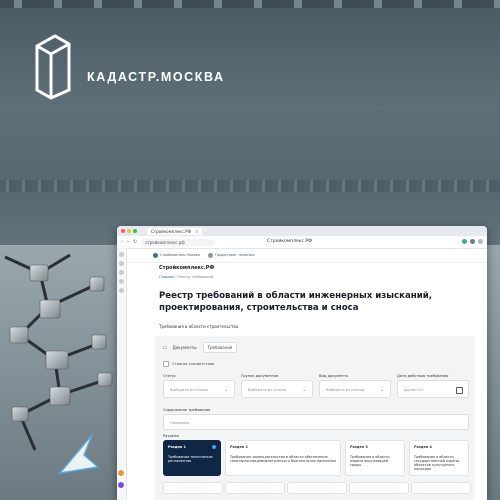 The height and width of the screenshot is (500, 500). What do you see at coordinates (121, 254) in the screenshot?
I see `sidebar-bookmark-icon` at bounding box center [121, 254].